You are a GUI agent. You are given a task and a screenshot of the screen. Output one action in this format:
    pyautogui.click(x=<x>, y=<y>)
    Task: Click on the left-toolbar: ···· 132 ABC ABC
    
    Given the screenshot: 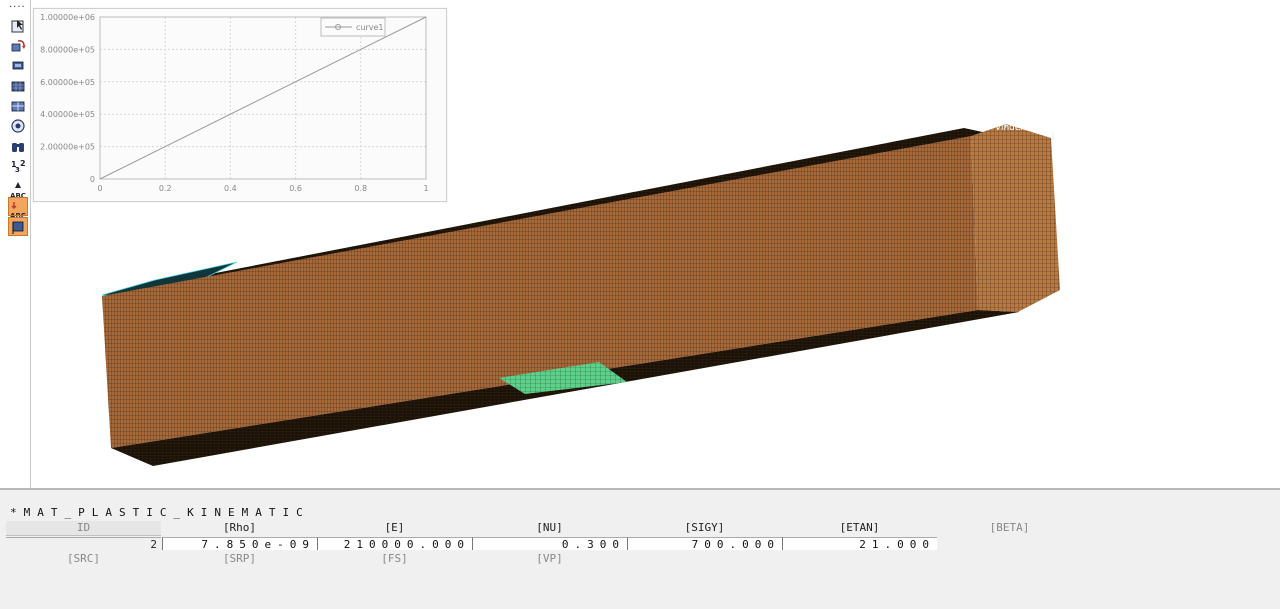 What is the action you would take?
    pyautogui.click(x=15, y=244)
    